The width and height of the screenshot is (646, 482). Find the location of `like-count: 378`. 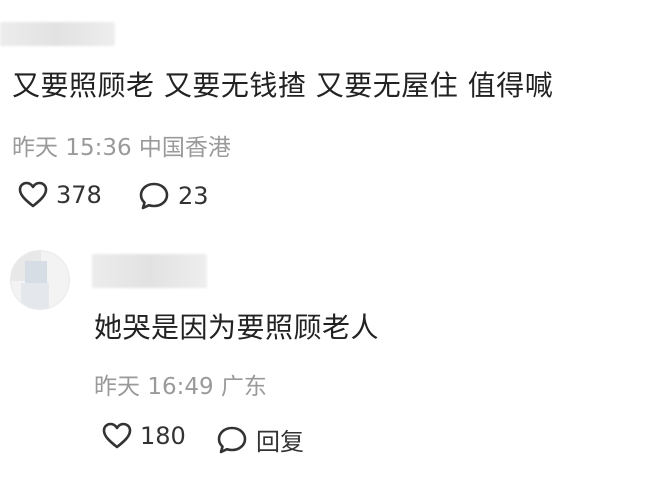

like-count: 378 is located at coordinates (79, 195).